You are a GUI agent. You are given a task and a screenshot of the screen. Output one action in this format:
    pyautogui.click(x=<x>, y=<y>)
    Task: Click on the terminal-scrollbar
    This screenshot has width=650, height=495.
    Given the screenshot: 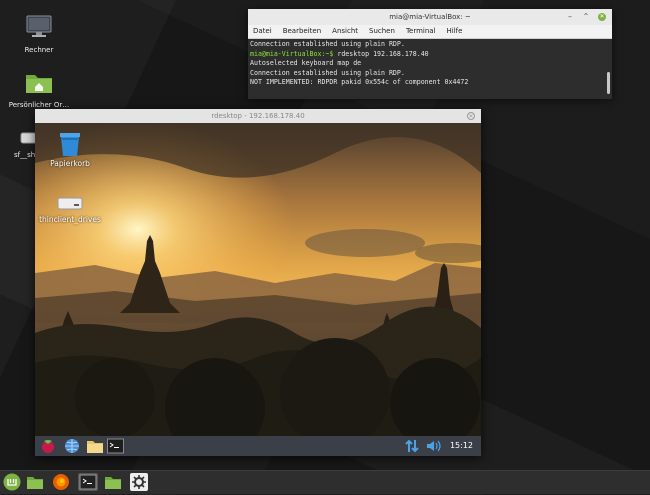 What is the action you would take?
    pyautogui.click(x=608, y=83)
    